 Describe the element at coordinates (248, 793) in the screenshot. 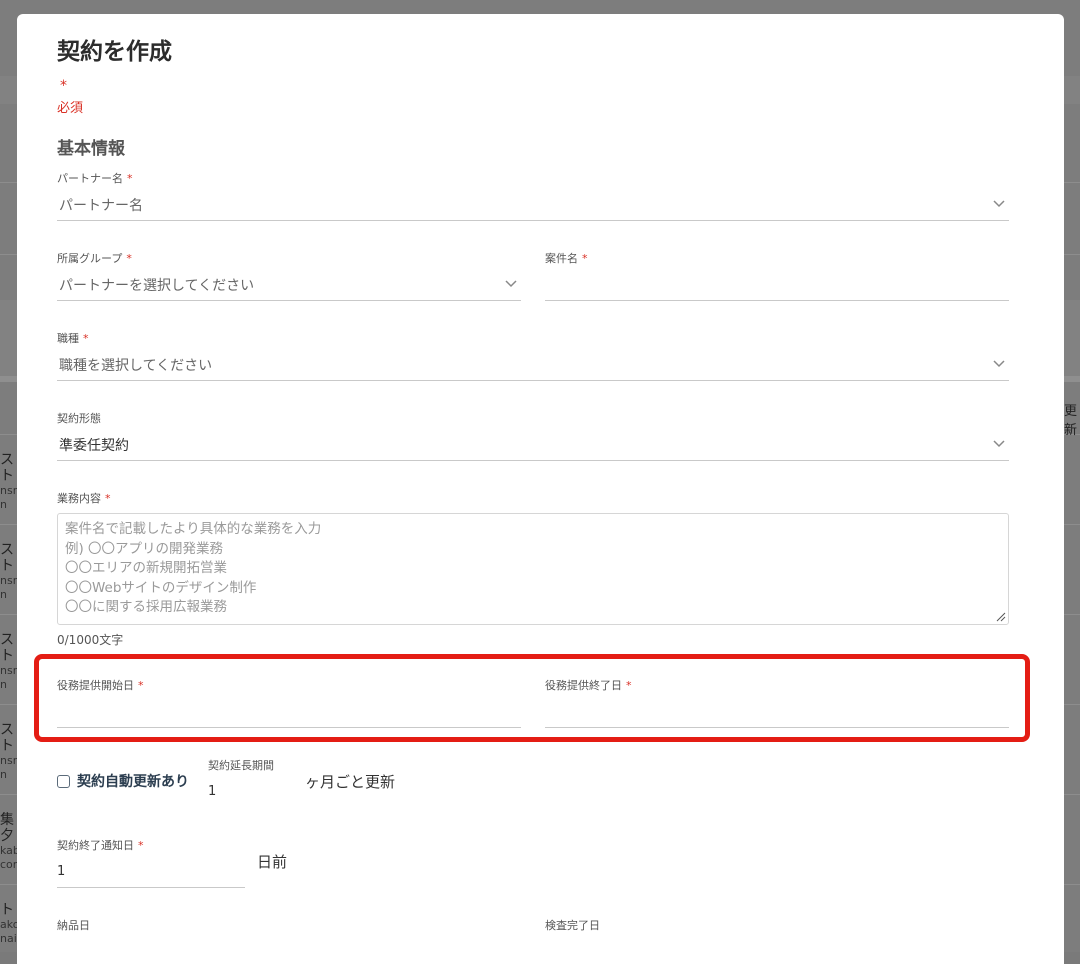

I see `extension-period-input: 1` at that location.